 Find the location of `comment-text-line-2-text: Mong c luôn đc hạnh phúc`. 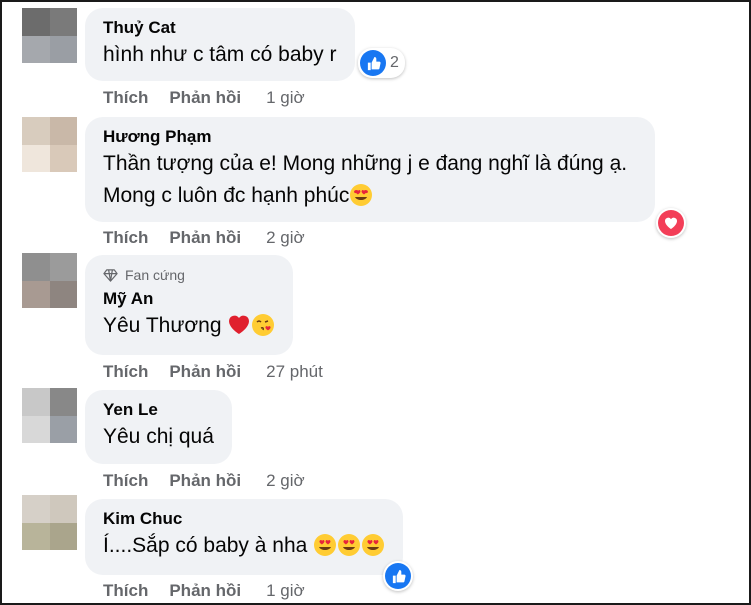

comment-text-line-2-text: Mong c luôn đc hạnh phúc is located at coordinates (226, 195).